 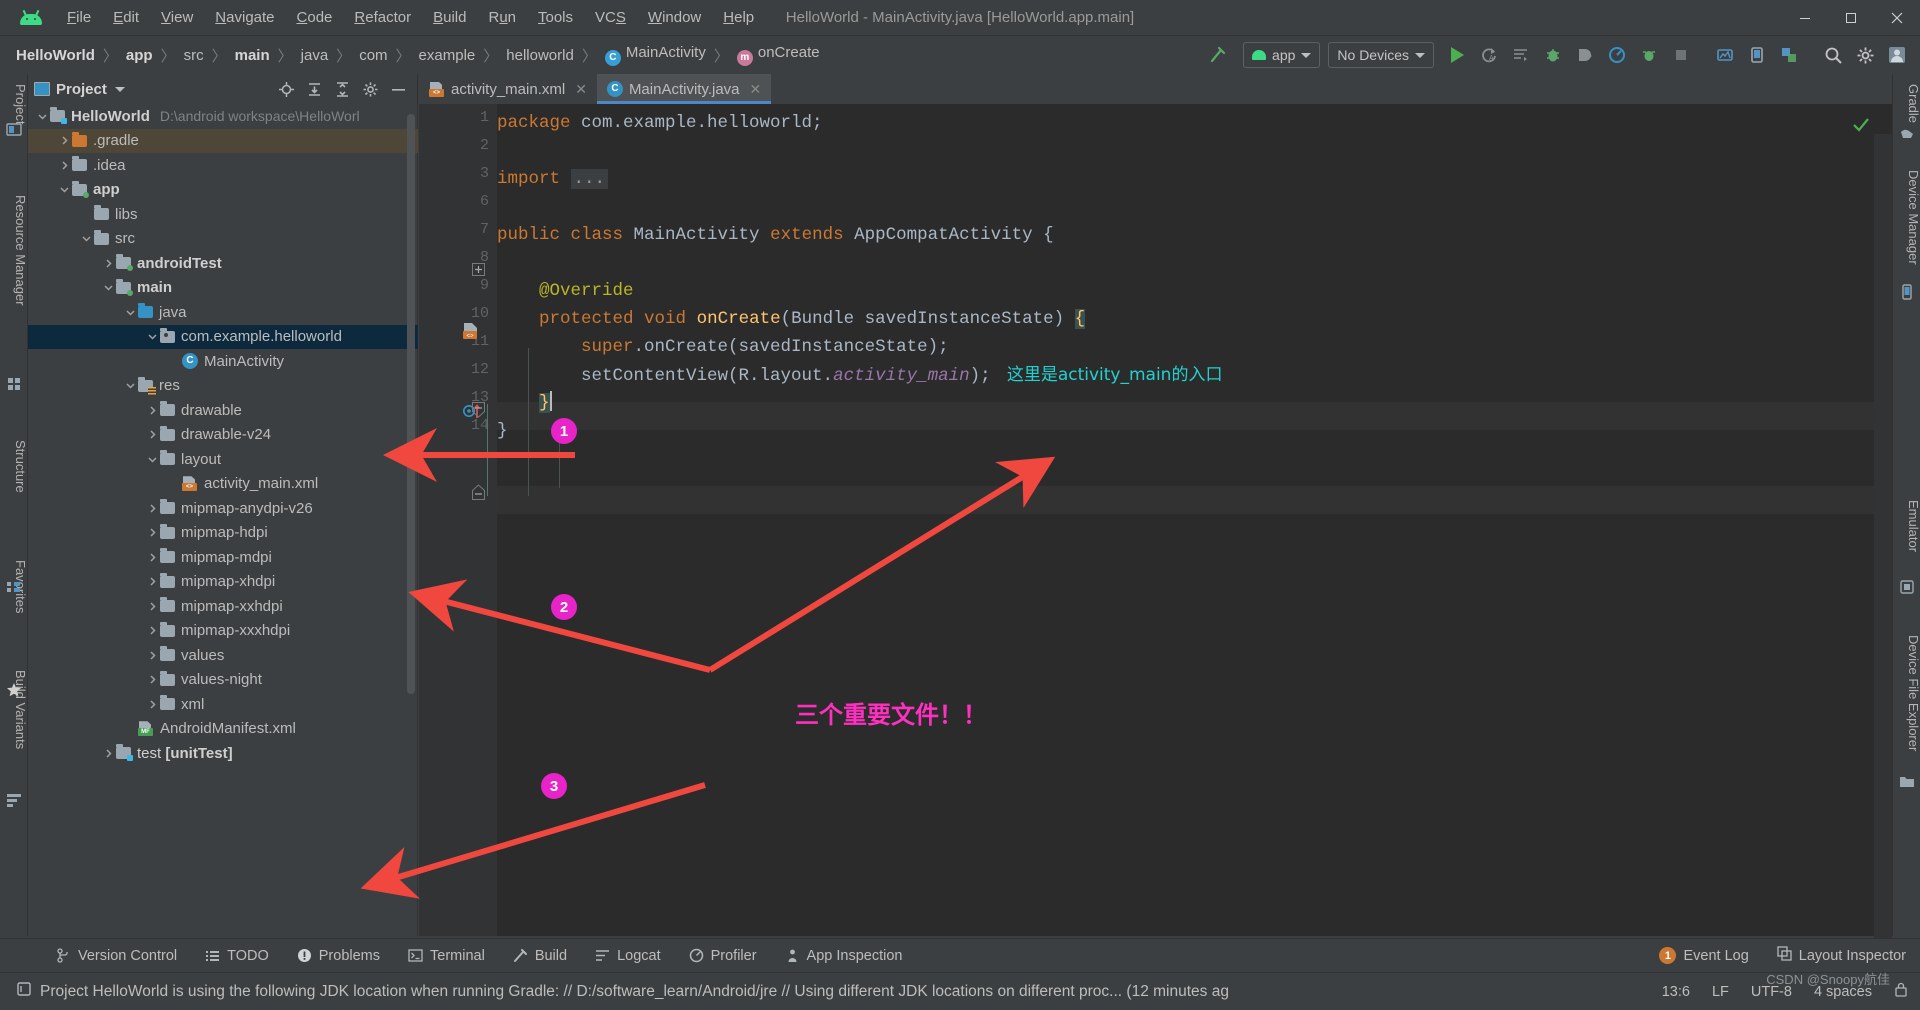 What do you see at coordinates (778, 55) in the screenshot?
I see `breadcrumb-item-oncreate: m onCreate` at bounding box center [778, 55].